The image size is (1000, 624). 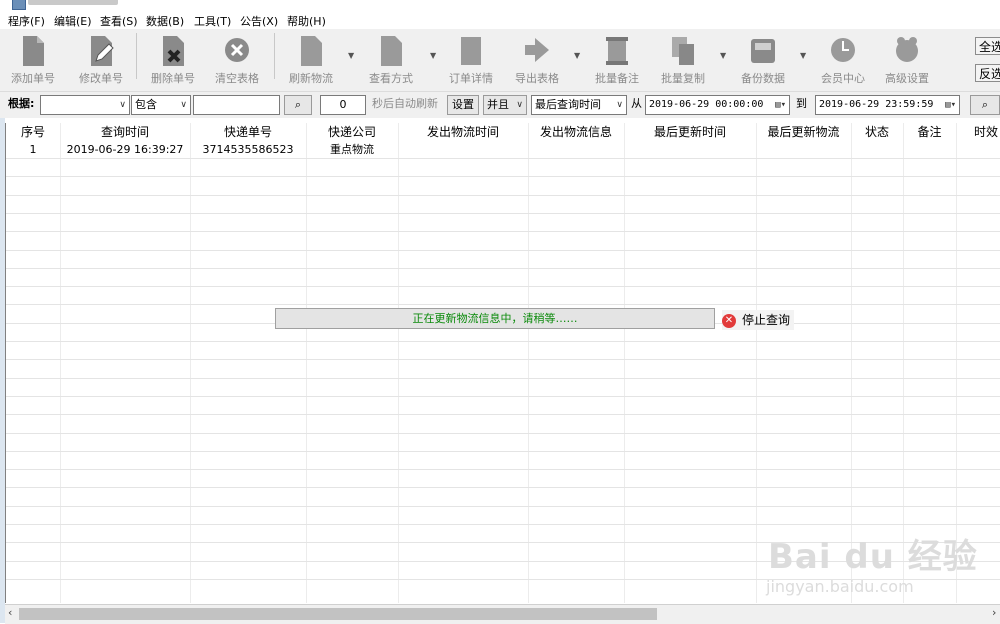 I want to click on delete-number-label: 删除单号, so click(x=173, y=78).